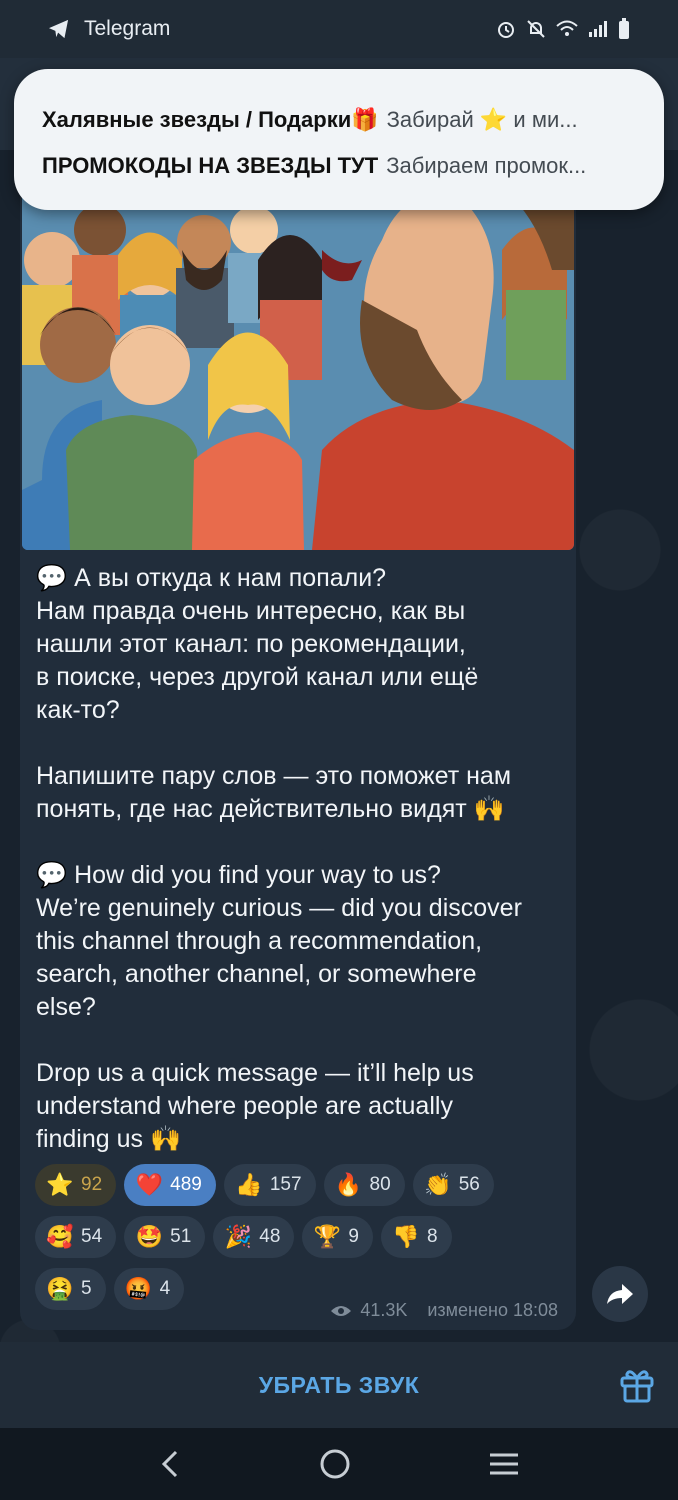 The height and width of the screenshot is (1500, 678). I want to click on reaction-count: 8, so click(432, 1236).